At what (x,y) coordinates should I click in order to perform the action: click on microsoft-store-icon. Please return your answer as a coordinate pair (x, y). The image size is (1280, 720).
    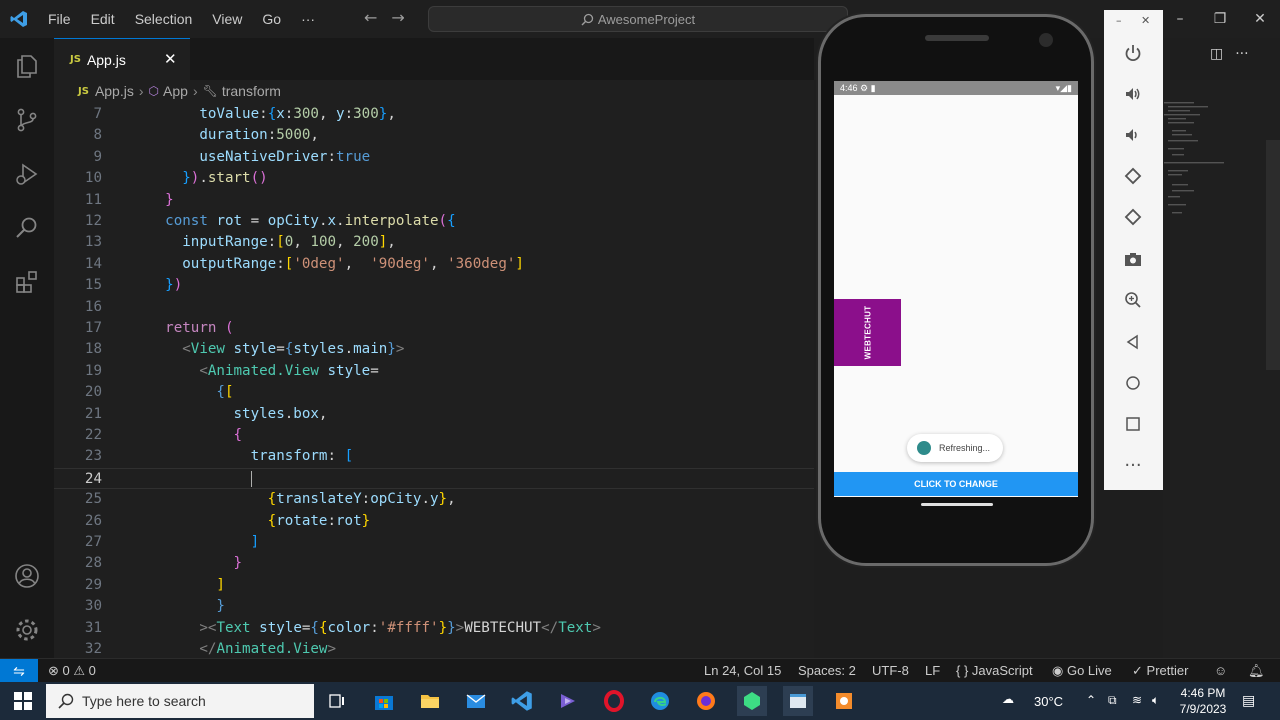
    Looking at the image, I should click on (384, 701).